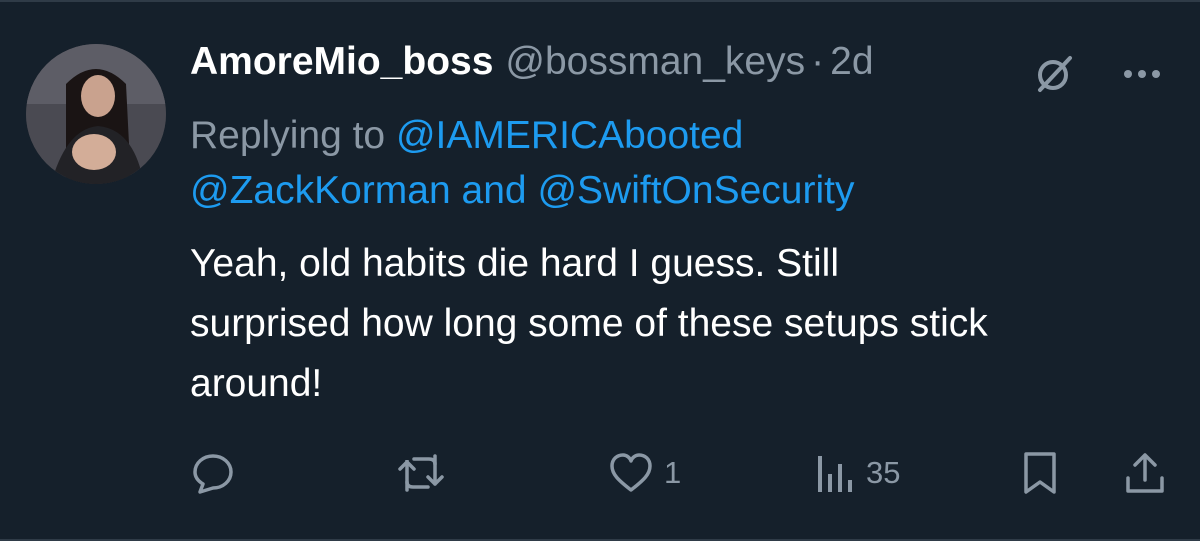 This screenshot has width=1200, height=541. Describe the element at coordinates (851, 62) in the screenshot. I see `timestamp: 2d` at that location.